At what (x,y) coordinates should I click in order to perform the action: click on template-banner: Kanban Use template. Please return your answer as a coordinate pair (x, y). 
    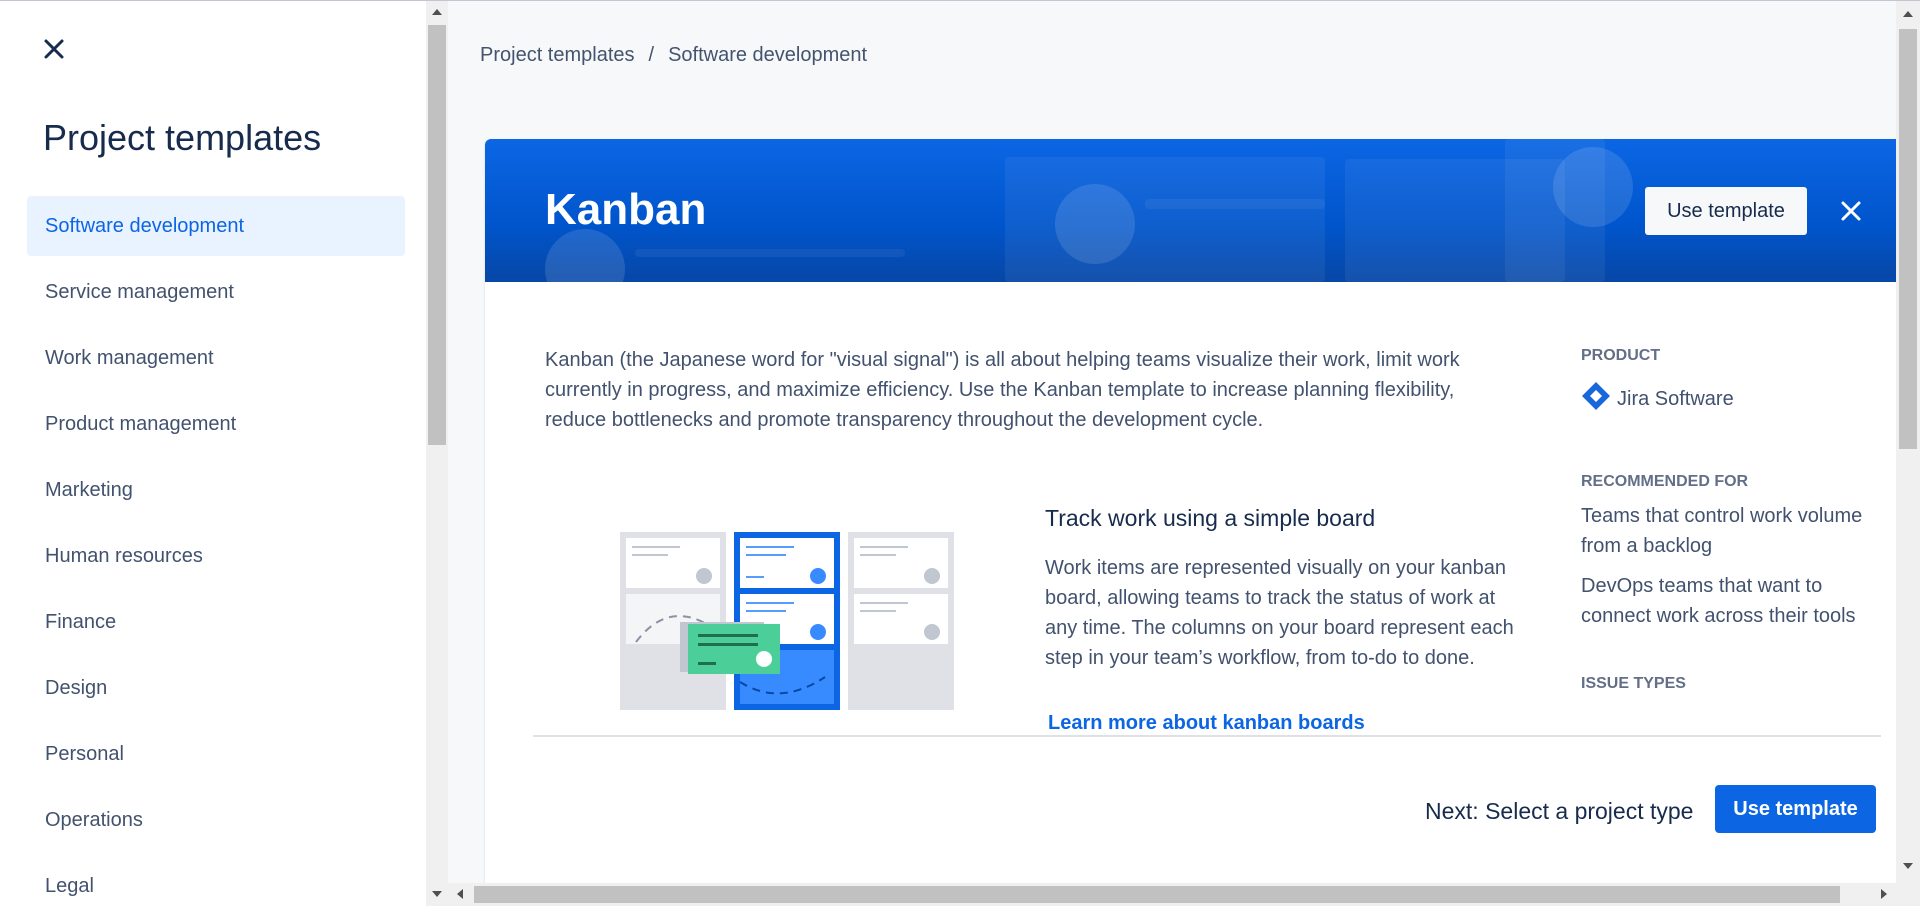
    Looking at the image, I should click on (1190, 210).